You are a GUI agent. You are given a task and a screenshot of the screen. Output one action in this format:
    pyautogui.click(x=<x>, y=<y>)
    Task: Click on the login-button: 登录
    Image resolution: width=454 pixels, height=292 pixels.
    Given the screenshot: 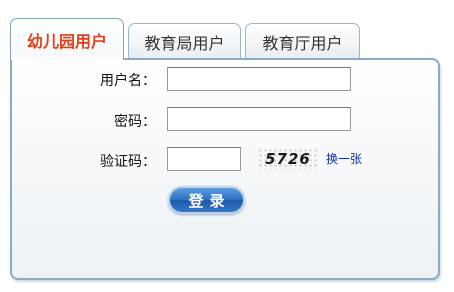 What is the action you would take?
    pyautogui.click(x=206, y=200)
    